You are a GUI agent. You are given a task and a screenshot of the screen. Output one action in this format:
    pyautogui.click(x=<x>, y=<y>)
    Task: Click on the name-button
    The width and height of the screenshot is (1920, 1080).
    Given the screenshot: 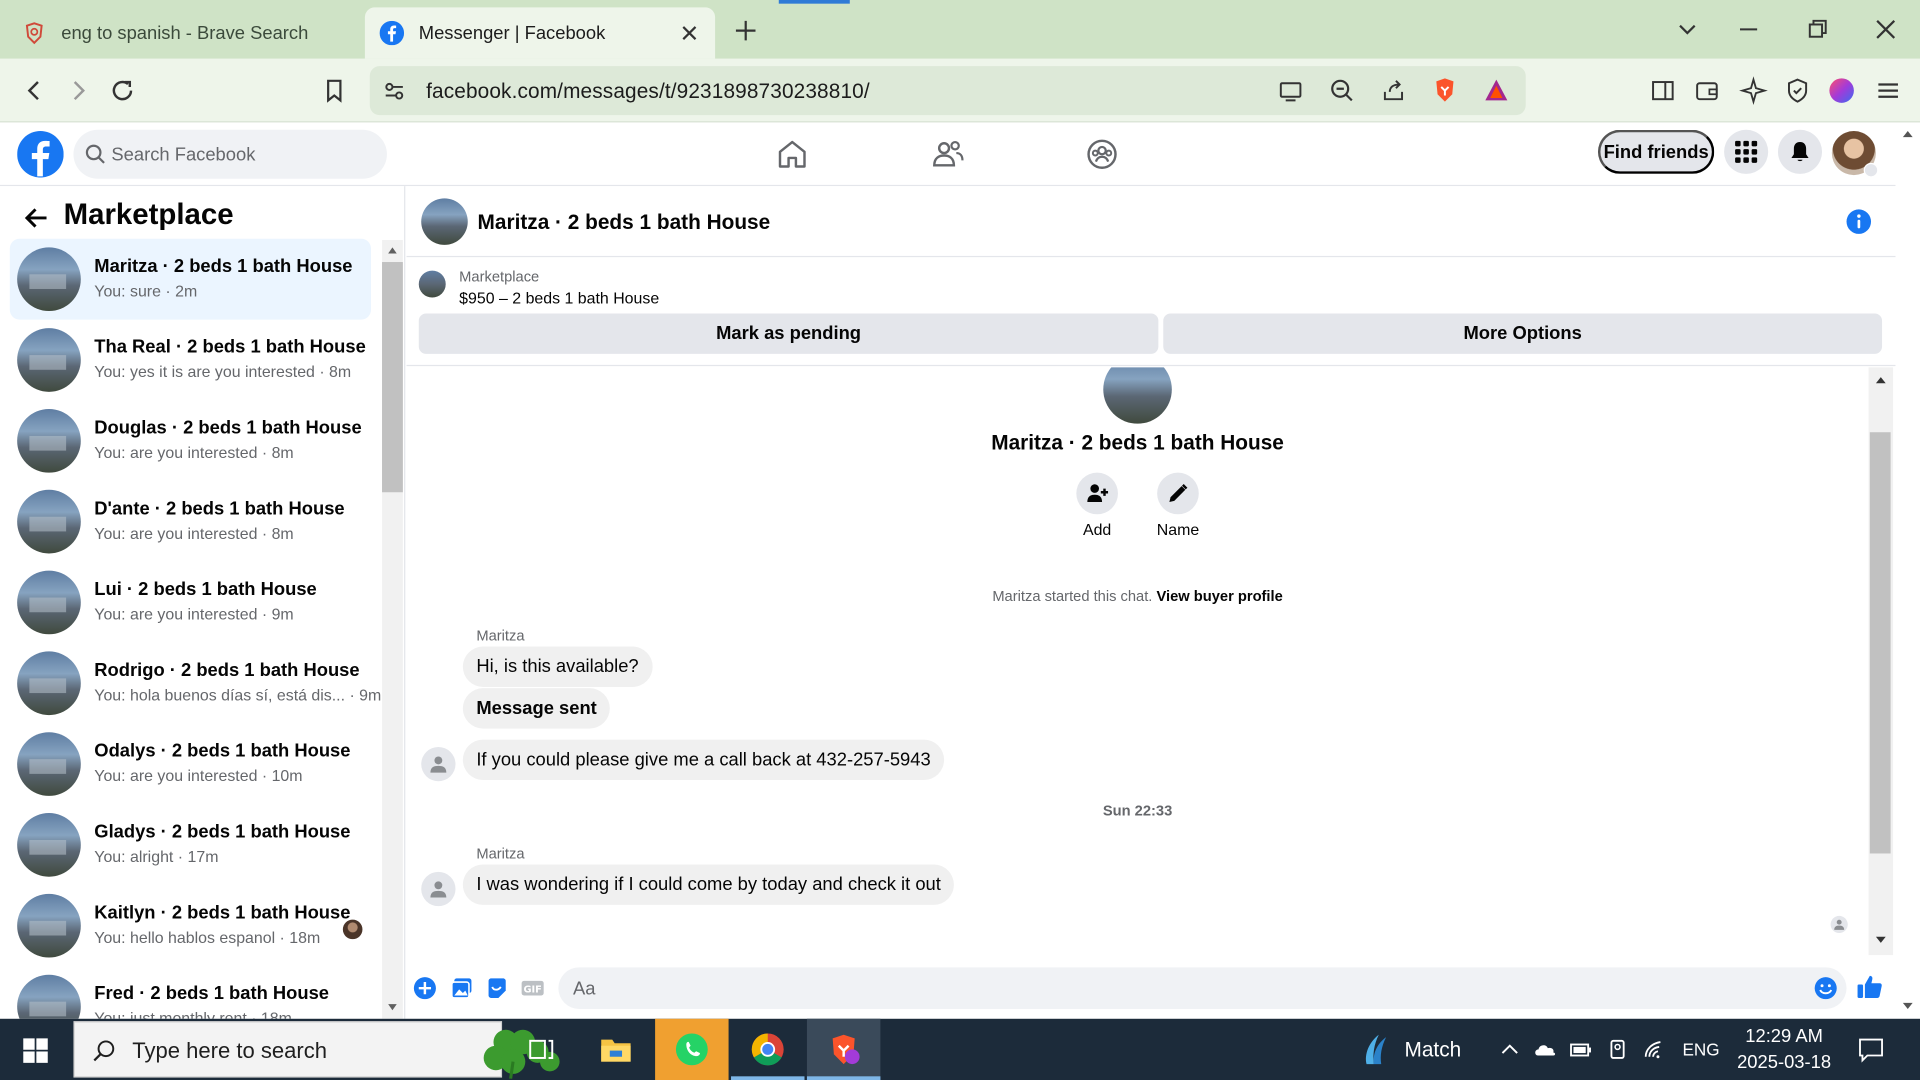 What is the action you would take?
    pyautogui.click(x=1178, y=493)
    